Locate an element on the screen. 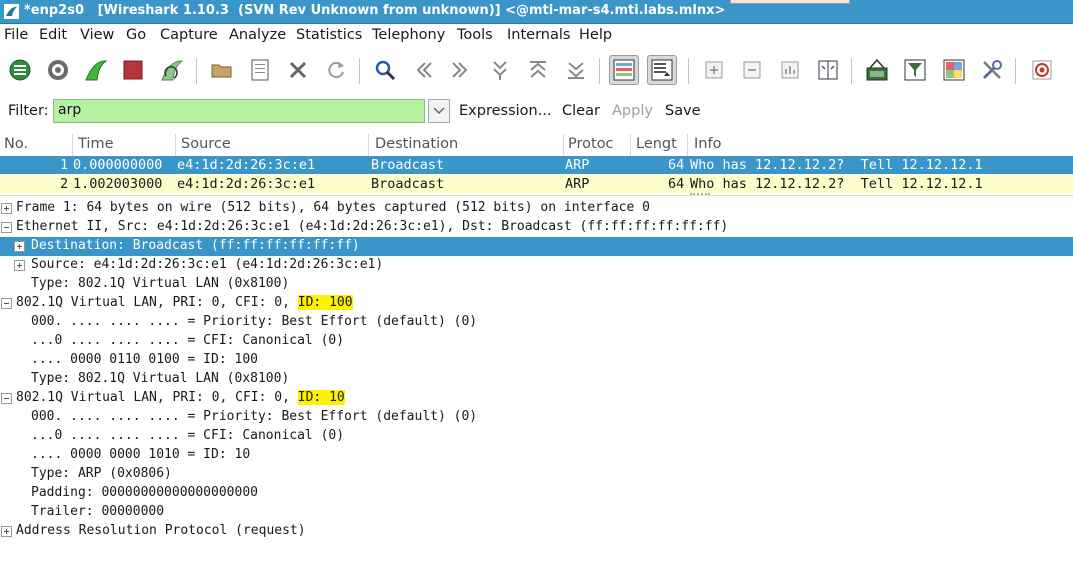 This screenshot has height=573, width=1073. stop-capture-icon is located at coordinates (133, 70).